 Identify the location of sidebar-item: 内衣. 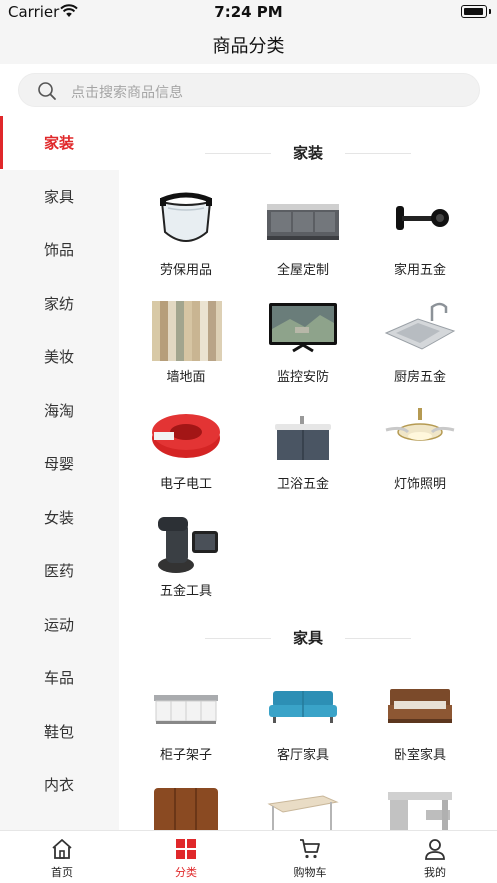
(59, 785).